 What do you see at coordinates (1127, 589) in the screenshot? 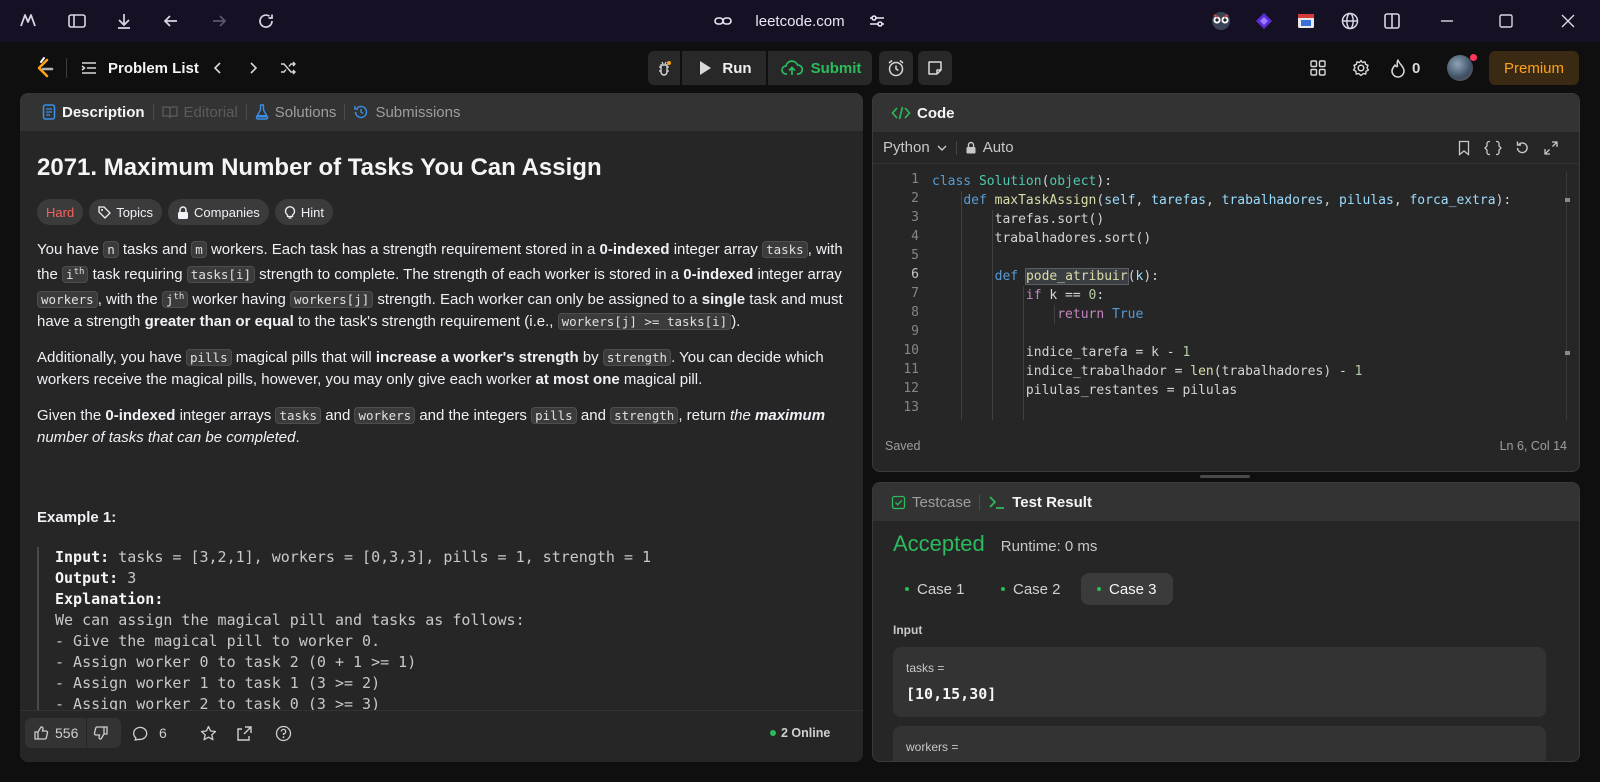
I see `case-tab-3: Case 3` at bounding box center [1127, 589].